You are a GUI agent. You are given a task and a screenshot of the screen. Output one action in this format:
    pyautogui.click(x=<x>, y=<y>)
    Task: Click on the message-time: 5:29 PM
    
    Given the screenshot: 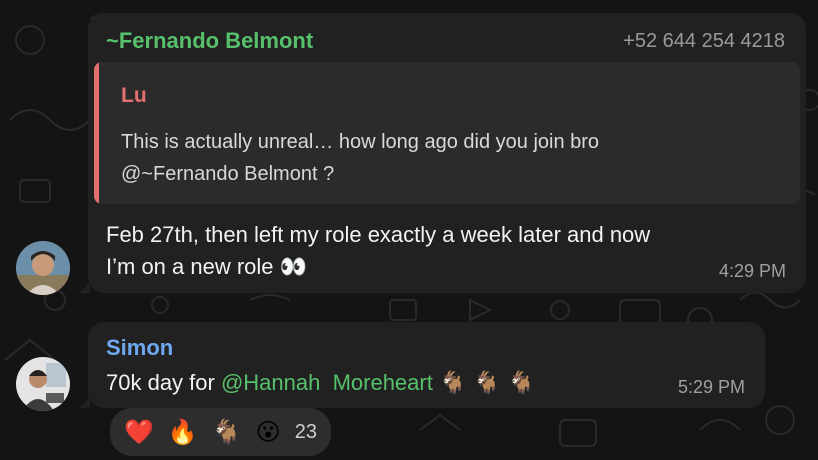 What is the action you would take?
    pyautogui.click(x=711, y=387)
    